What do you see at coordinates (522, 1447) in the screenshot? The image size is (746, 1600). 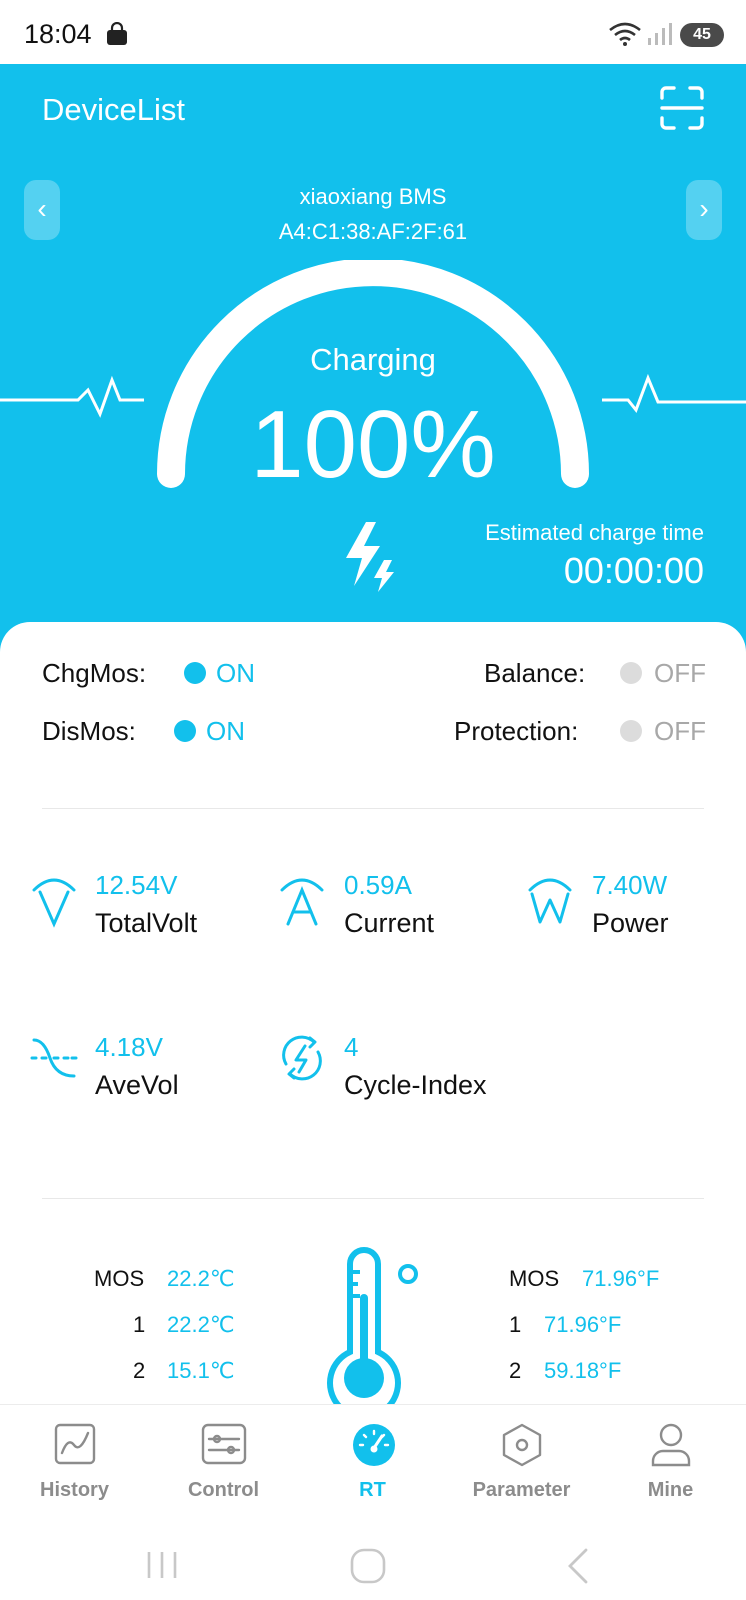 I see `hexagon-nut-icon` at bounding box center [522, 1447].